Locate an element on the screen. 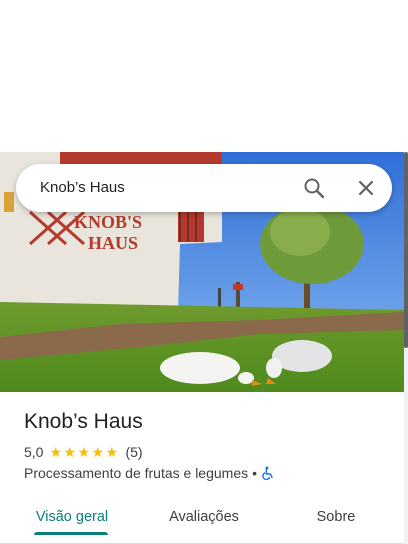 This screenshot has height=544, width=408. sign-line-1: KNOB'S is located at coordinates (108, 222).